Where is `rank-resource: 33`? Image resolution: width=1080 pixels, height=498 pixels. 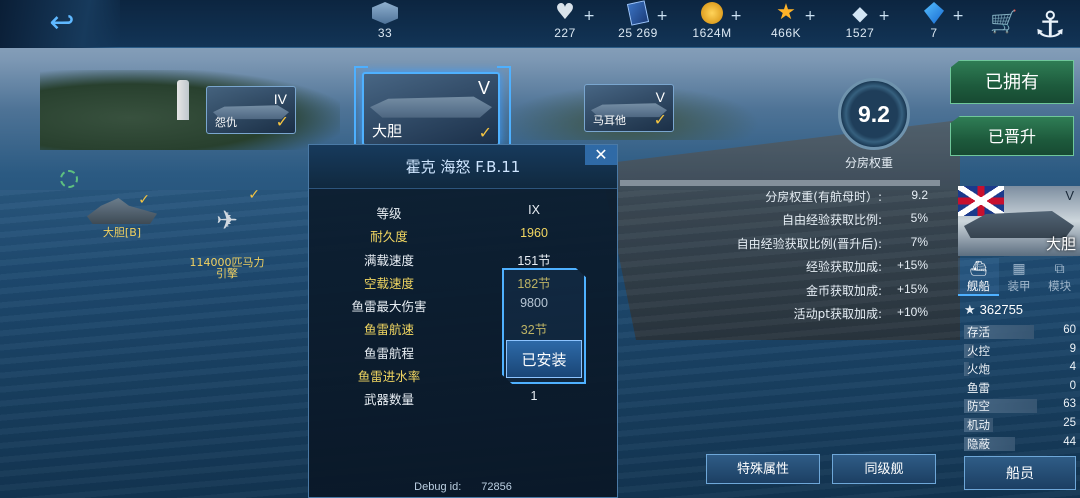
rank-resource: 33 is located at coordinates (385, 24).